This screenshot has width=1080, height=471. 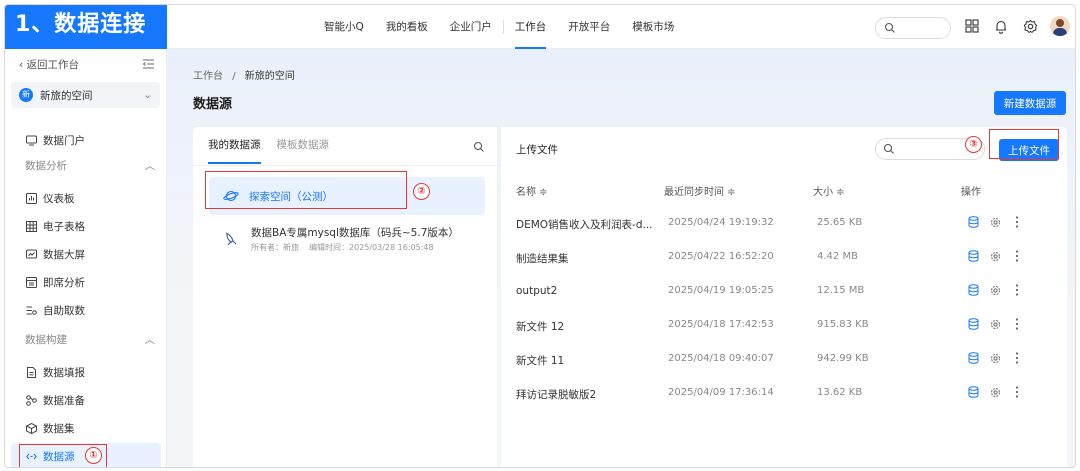 I want to click on file-size: 25.65 KB, so click(x=840, y=222).